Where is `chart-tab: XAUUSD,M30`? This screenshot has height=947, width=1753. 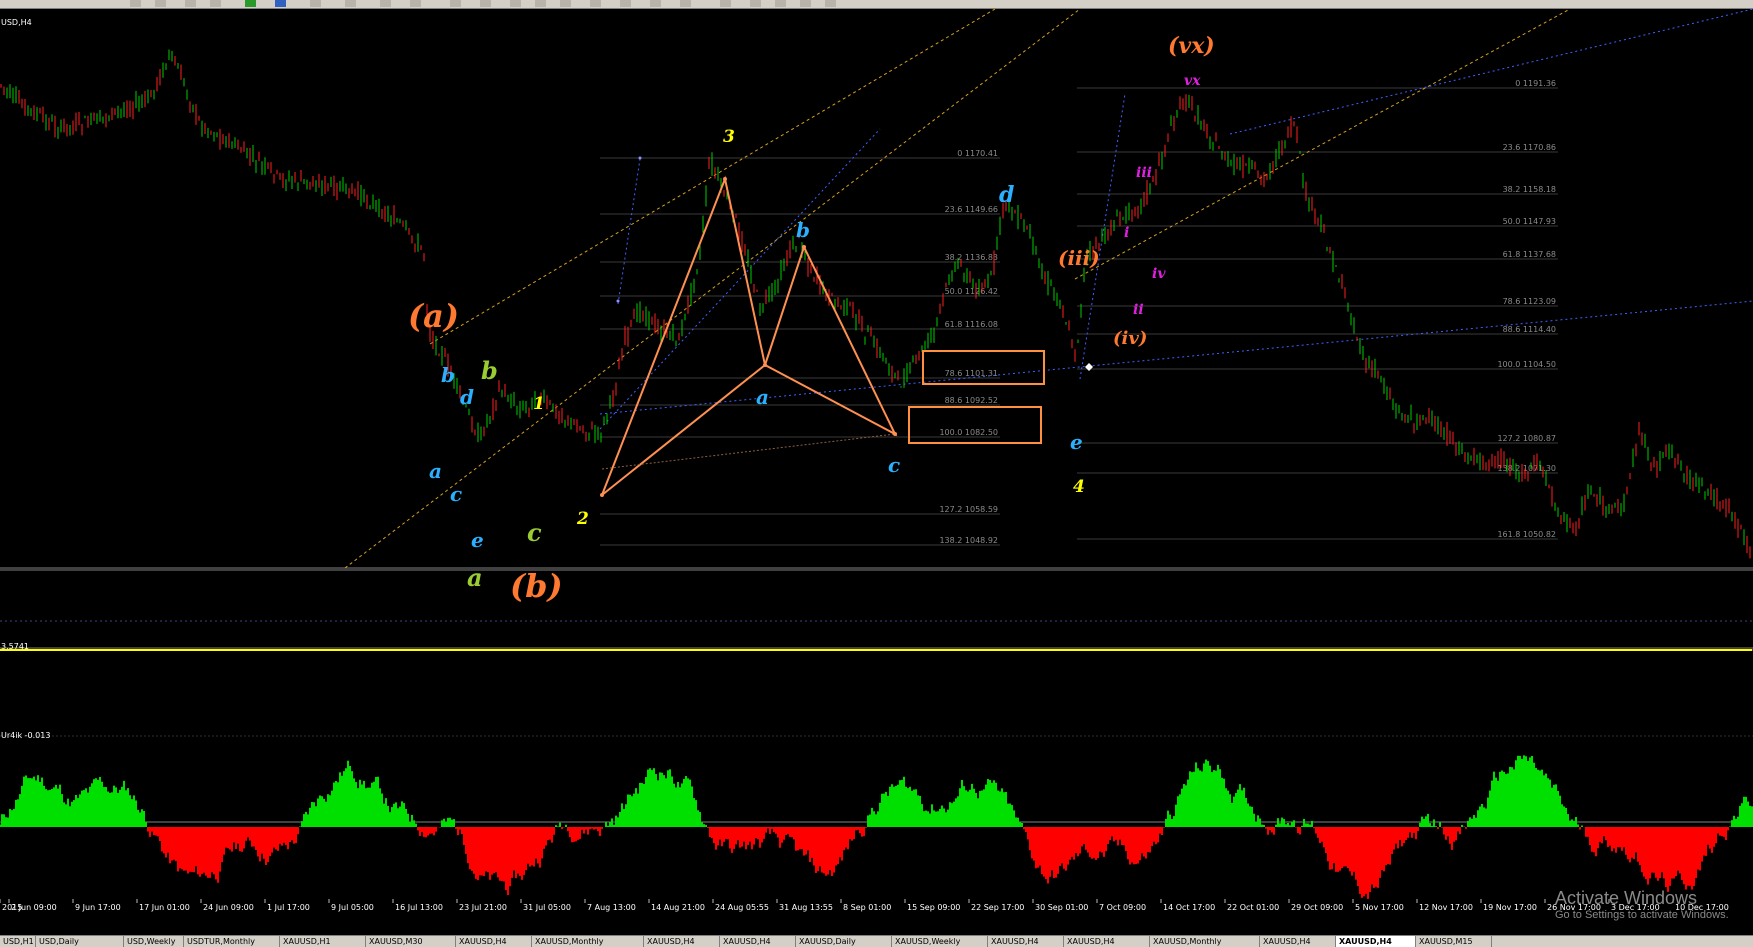 chart-tab: XAUUSD,M30 is located at coordinates (411, 941).